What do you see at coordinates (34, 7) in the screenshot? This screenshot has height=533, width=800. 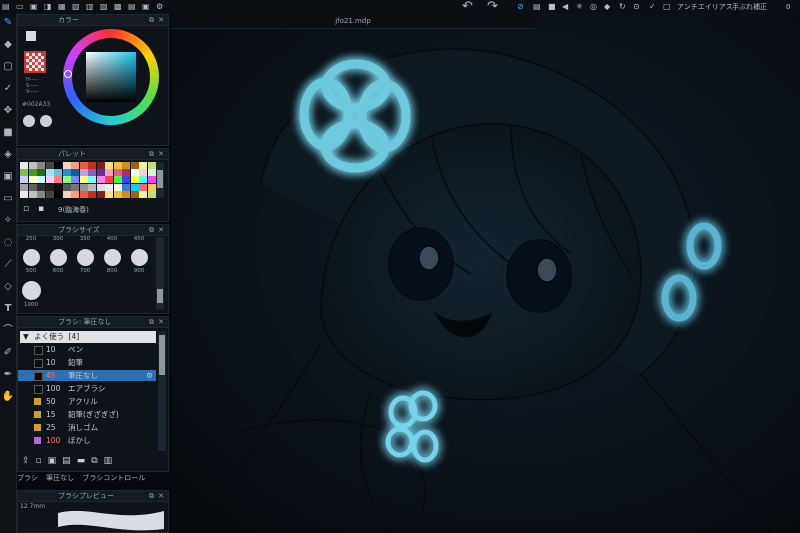 I see `save-icon: ▣` at bounding box center [34, 7].